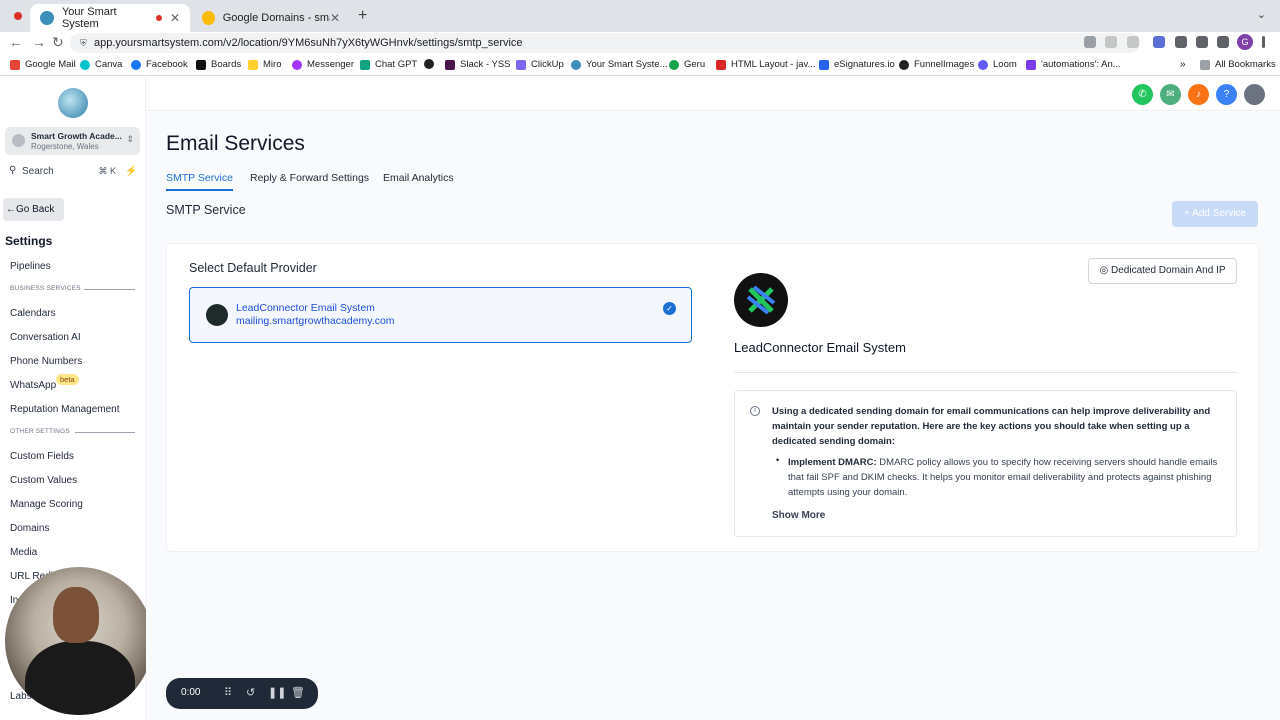 This screenshot has width=1280, height=720. Describe the element at coordinates (1111, 42) in the screenshot. I see `share-icon` at that location.